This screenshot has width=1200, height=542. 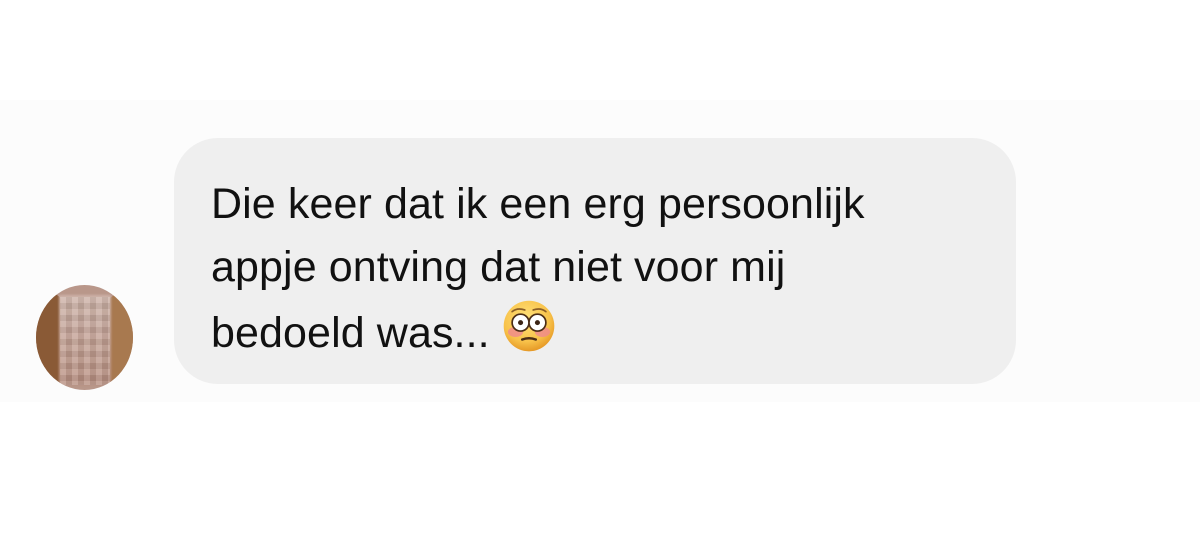 I want to click on flushed-face-icon, so click(x=529, y=326).